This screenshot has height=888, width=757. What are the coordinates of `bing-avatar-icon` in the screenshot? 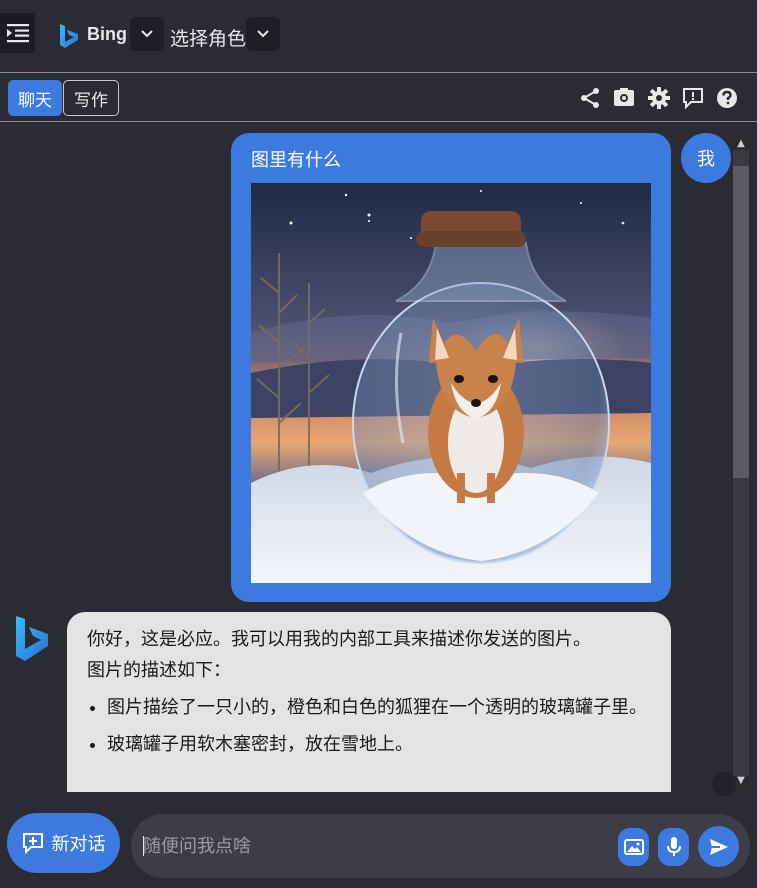 It's located at (32, 638).